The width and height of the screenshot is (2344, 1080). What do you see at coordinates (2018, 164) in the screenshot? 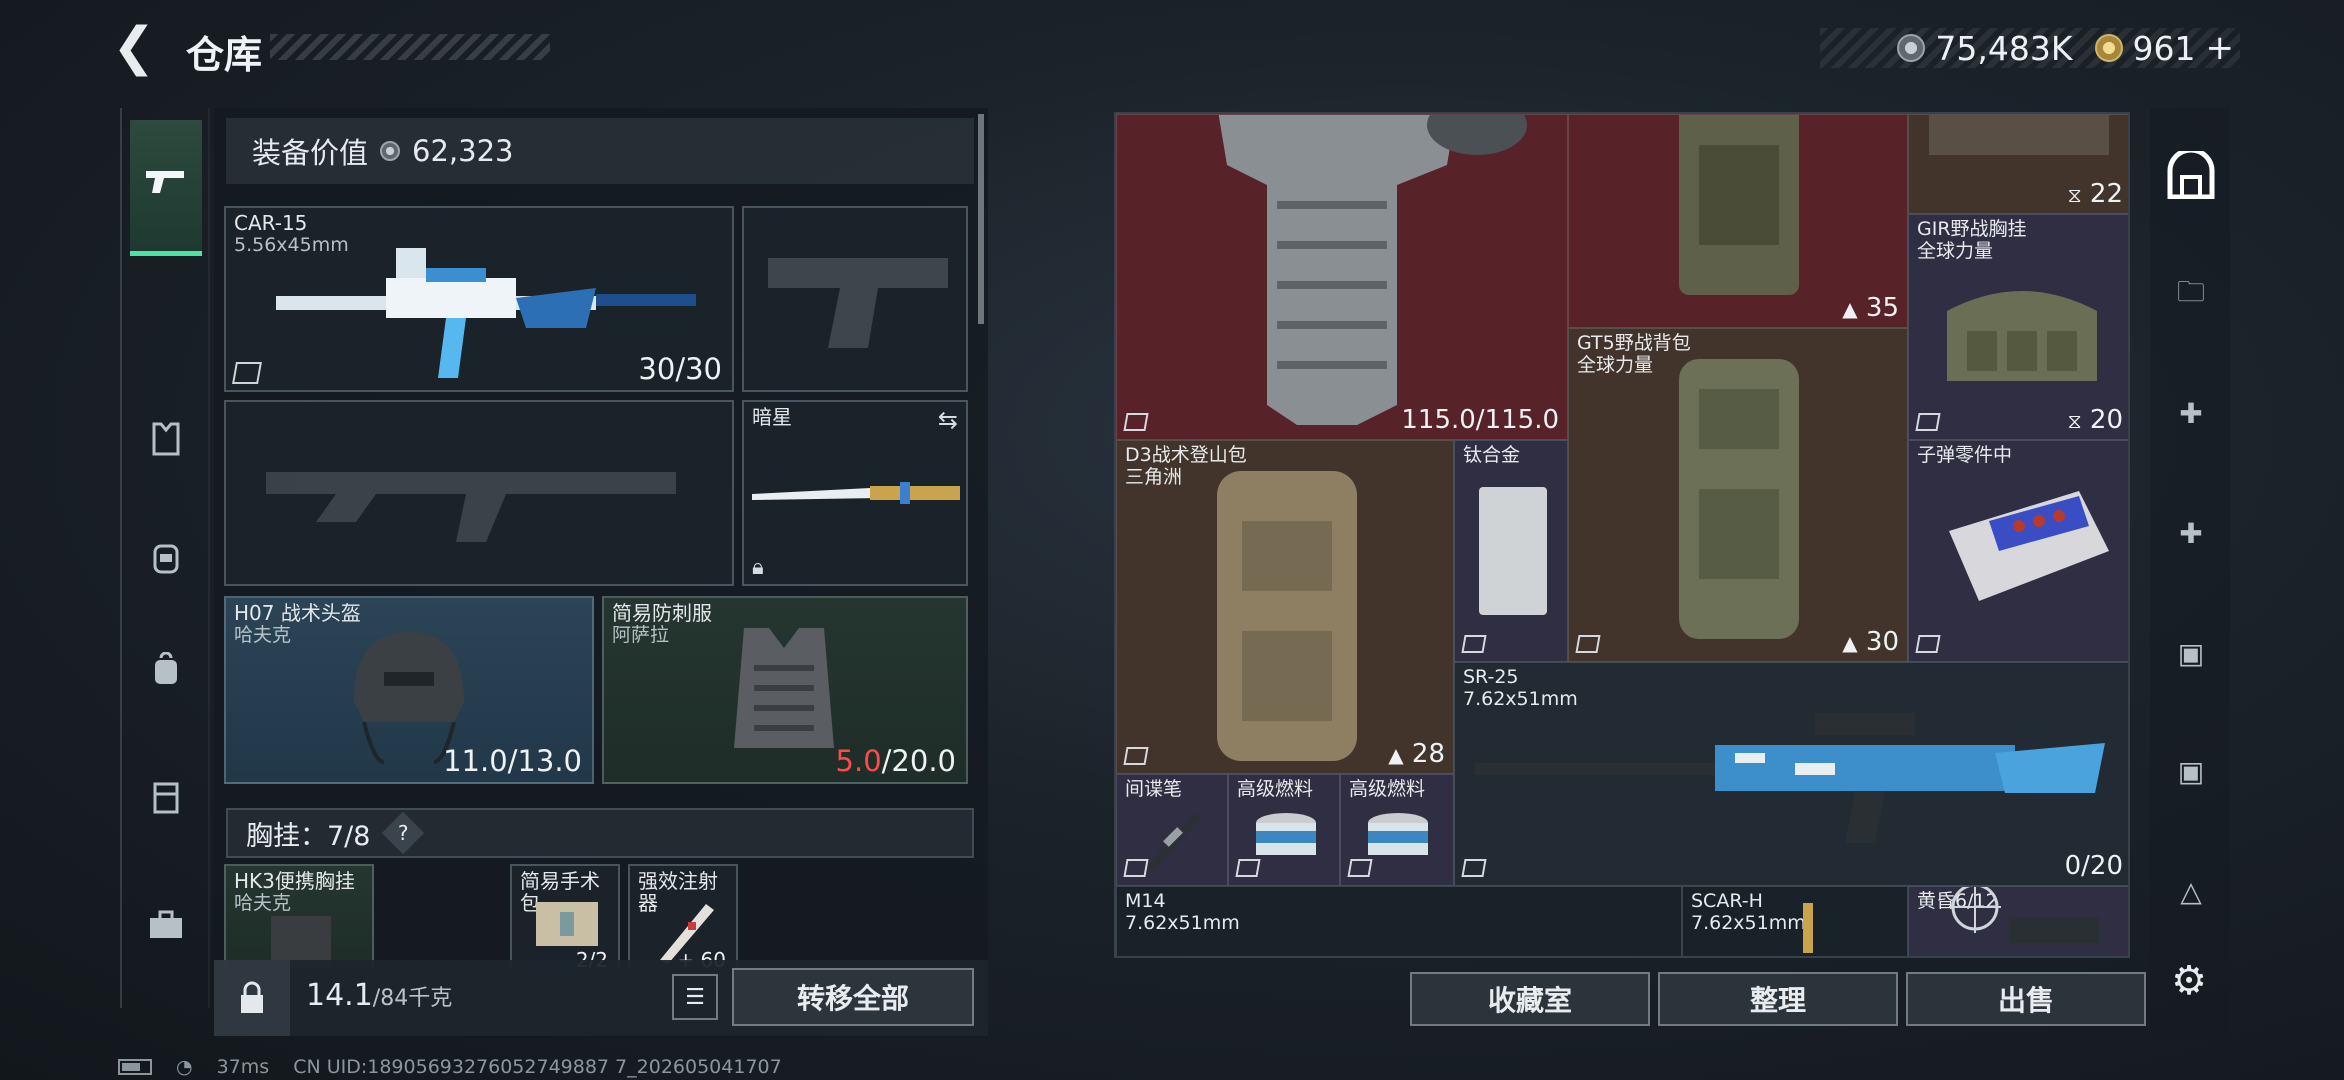
I see `stash-item-rig-top: ⧖ 22` at bounding box center [2018, 164].